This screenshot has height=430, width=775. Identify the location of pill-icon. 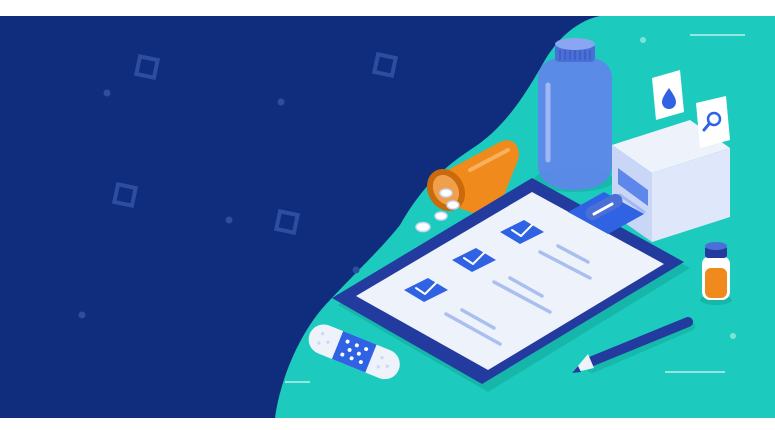
(446, 193).